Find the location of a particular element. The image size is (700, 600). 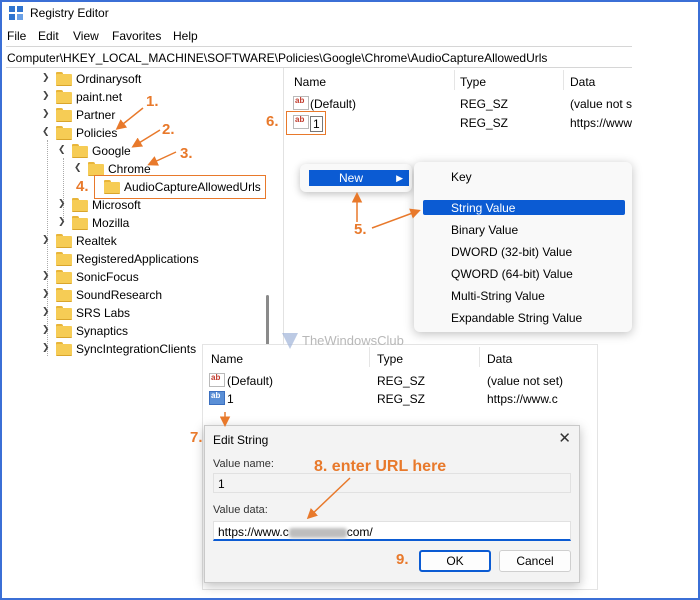

value-name-field: 1 is located at coordinates (392, 483).